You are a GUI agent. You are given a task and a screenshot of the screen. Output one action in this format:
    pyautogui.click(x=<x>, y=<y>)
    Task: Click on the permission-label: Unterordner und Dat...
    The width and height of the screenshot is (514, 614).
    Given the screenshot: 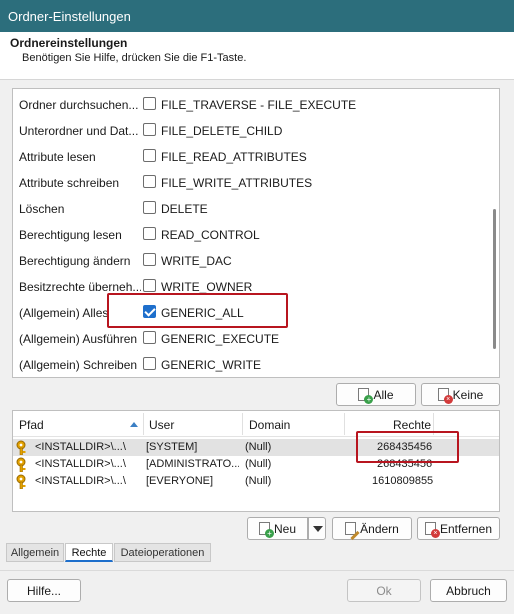 What is the action you would take?
    pyautogui.click(x=79, y=131)
    